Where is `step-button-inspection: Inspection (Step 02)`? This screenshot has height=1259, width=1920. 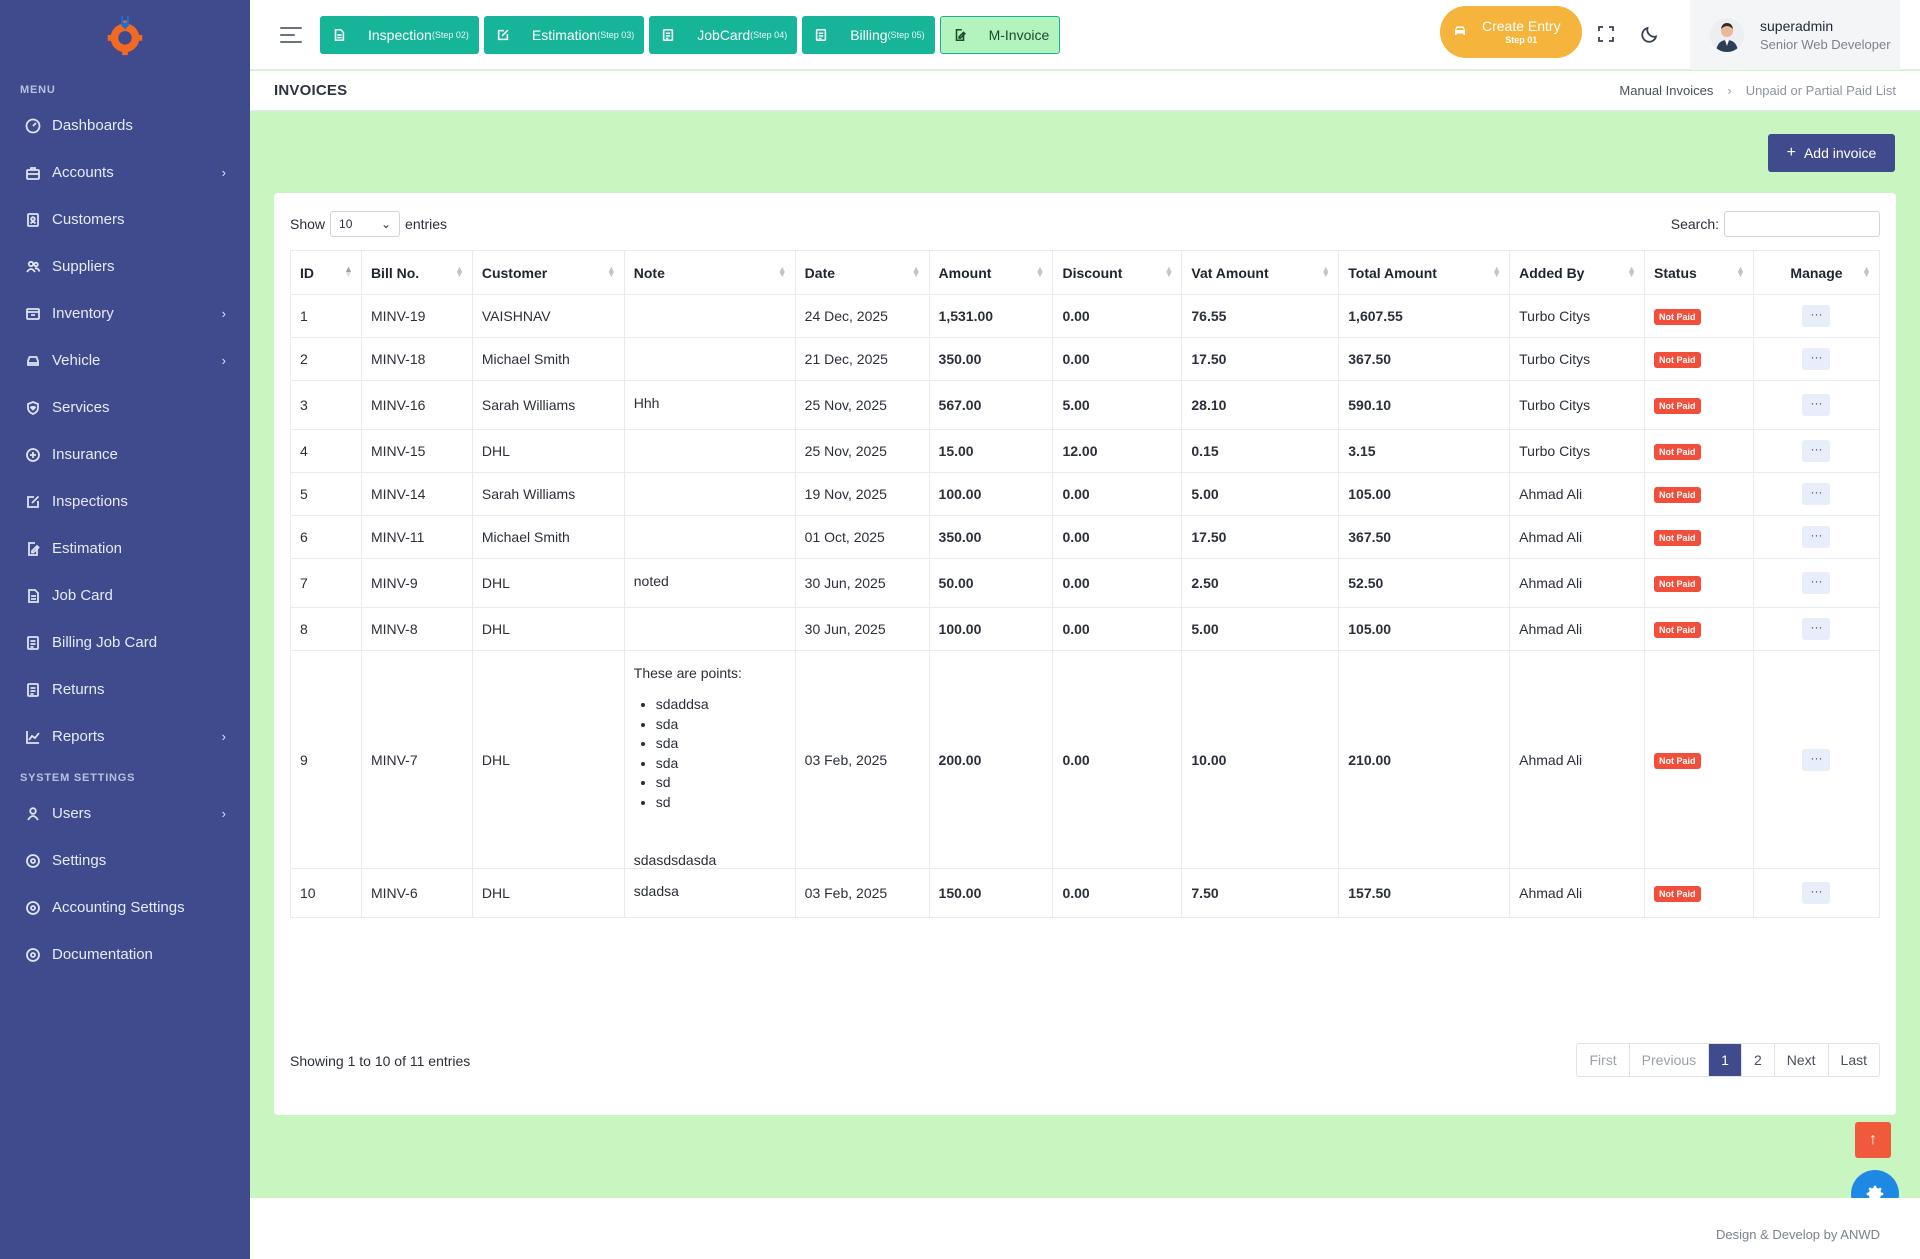
step-button-inspection: Inspection (Step 02) is located at coordinates (399, 34).